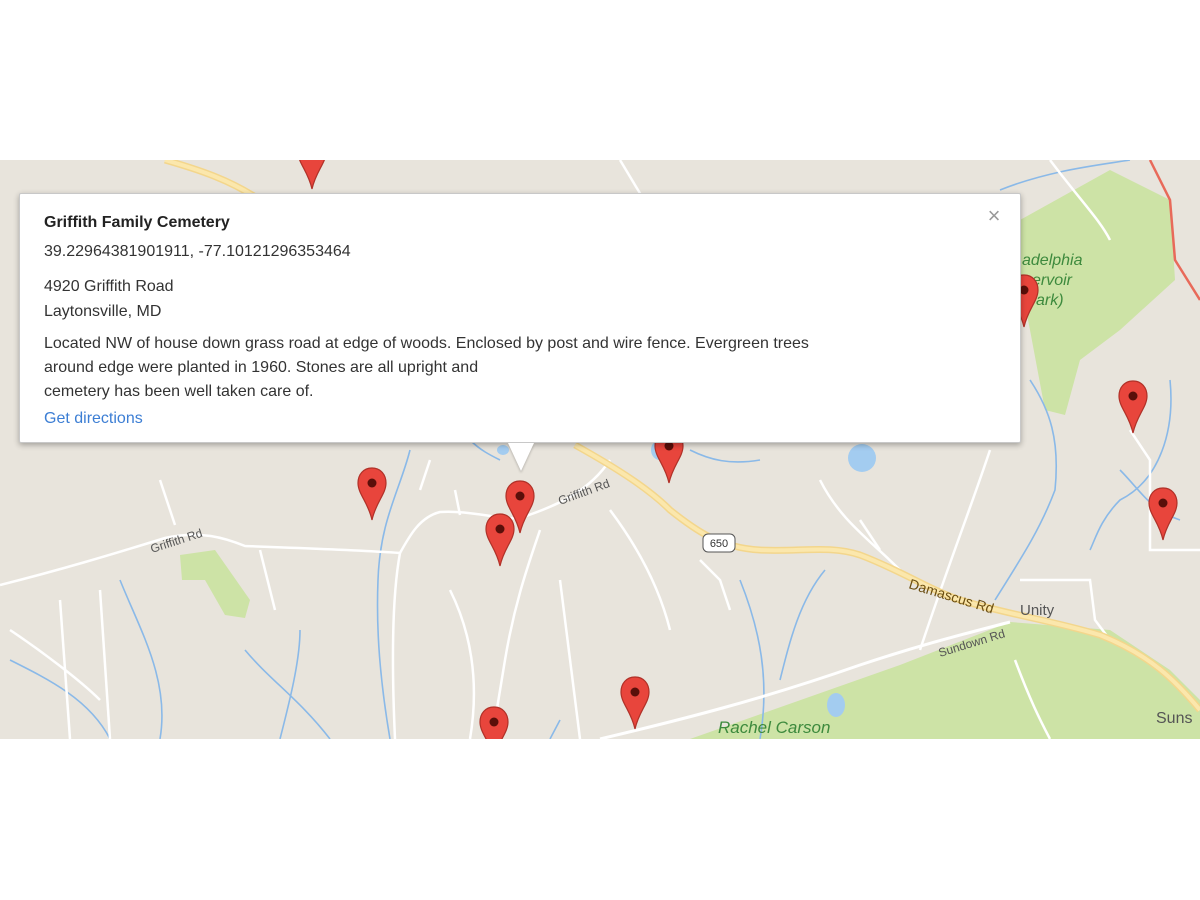 The image size is (1200, 900). What do you see at coordinates (176, 541) in the screenshot?
I see `road-label-griffith-west: Griffith Rd` at bounding box center [176, 541].